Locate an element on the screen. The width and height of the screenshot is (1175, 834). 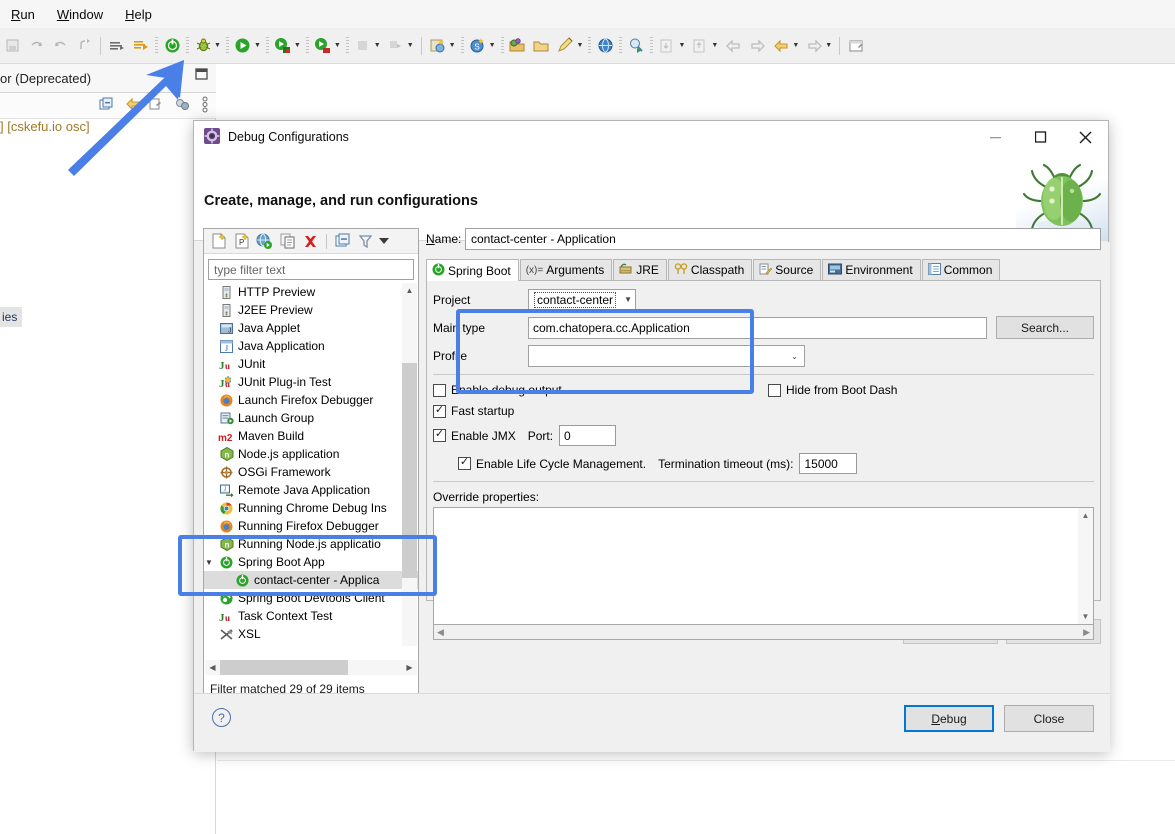
enable-debug-output-row: Enable debug output is located at coordinates (600, 390).